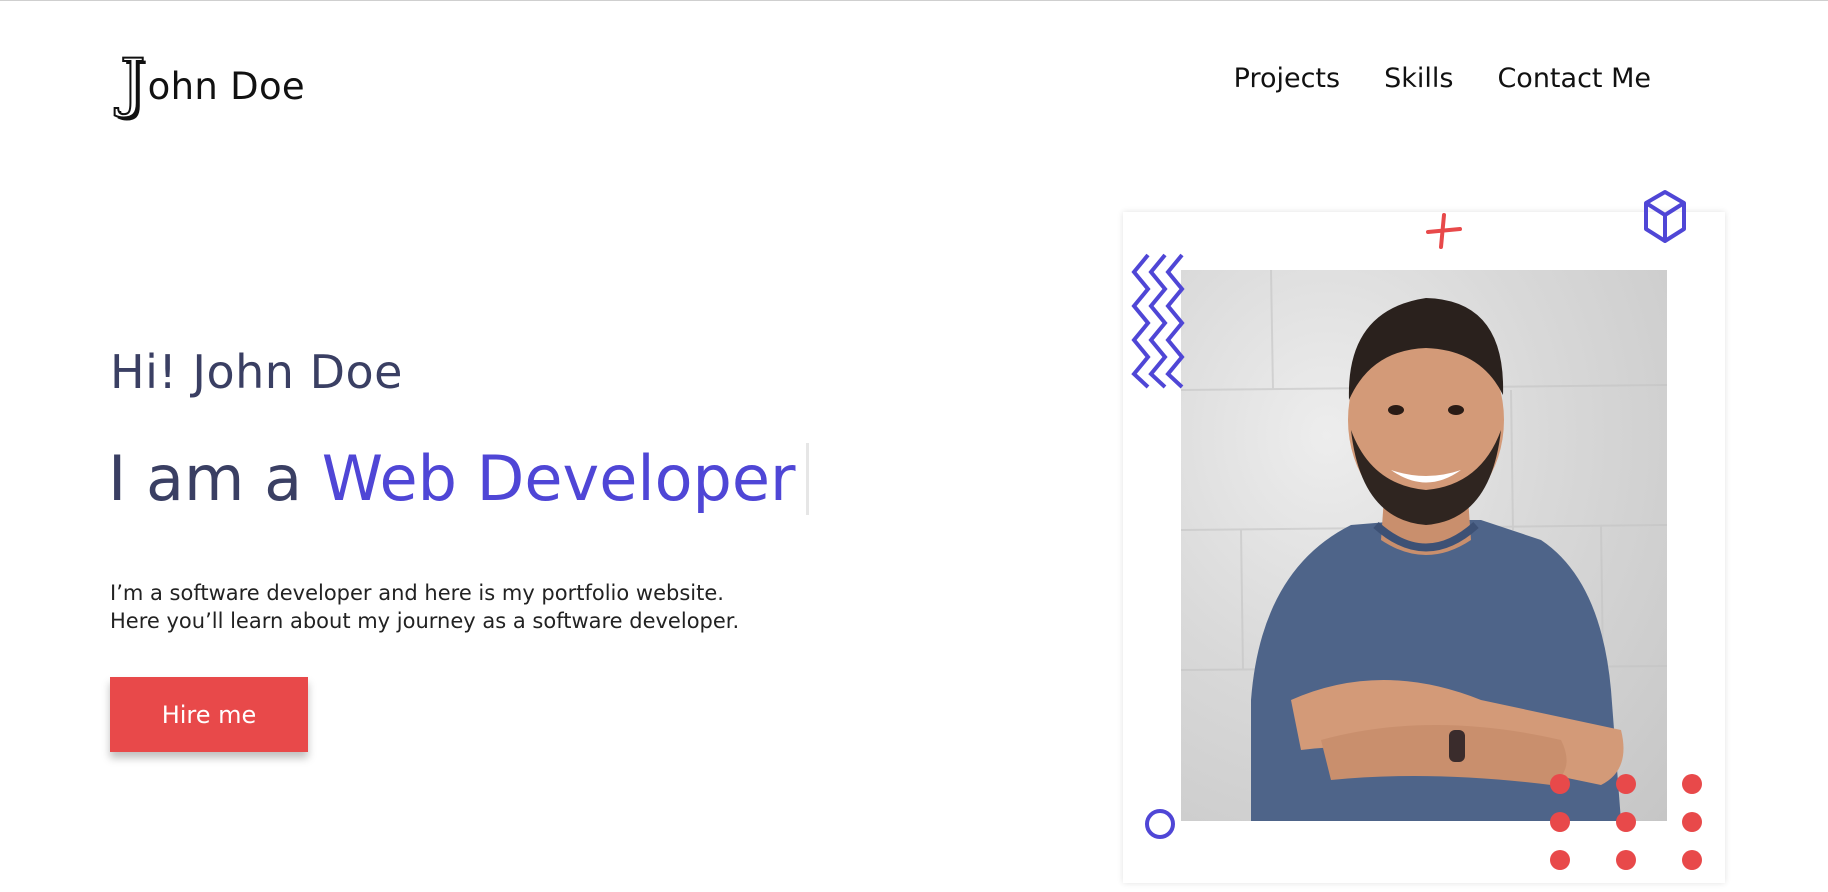  What do you see at coordinates (215, 478) in the screenshot?
I see `role-prefix: I am a` at bounding box center [215, 478].